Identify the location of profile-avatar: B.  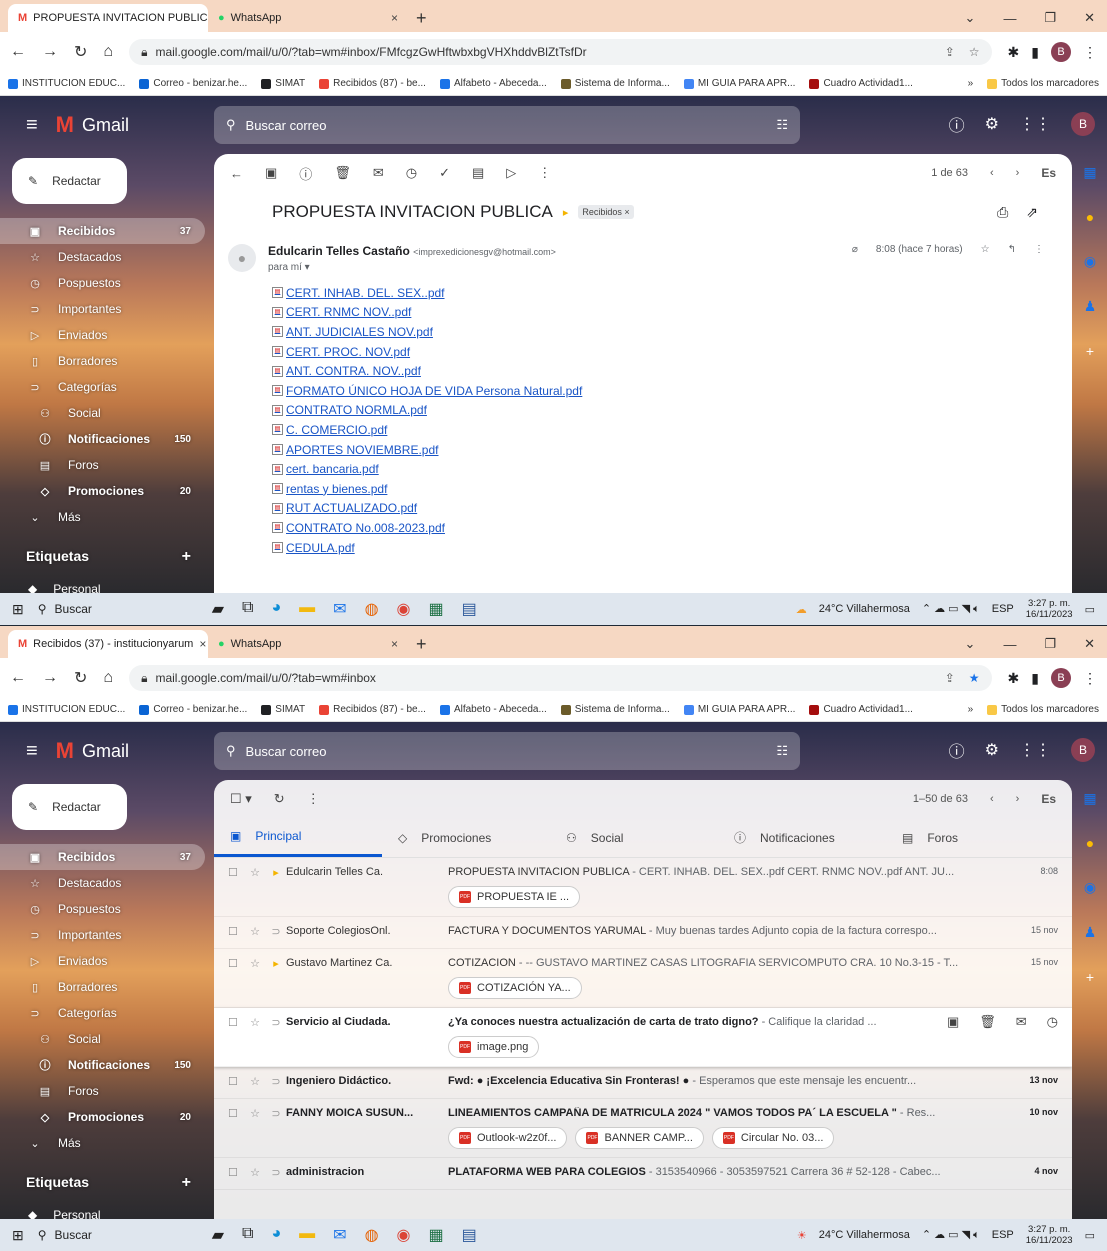
(1061, 678).